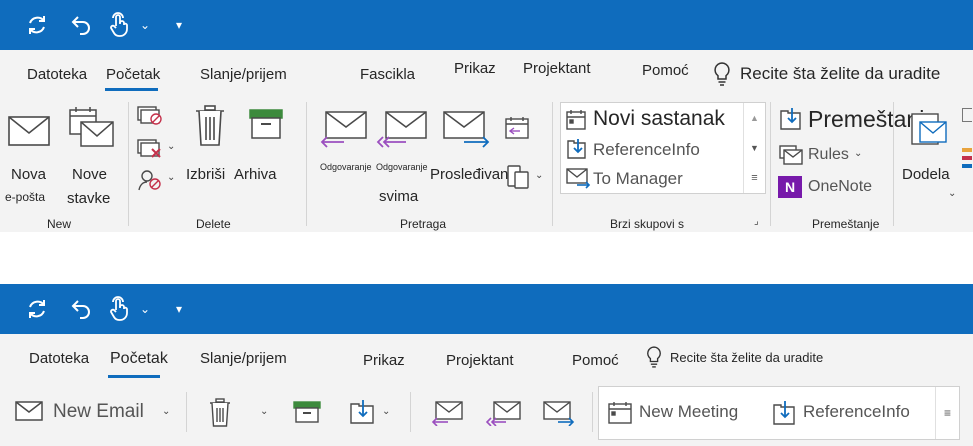 The height and width of the screenshot is (446, 973). I want to click on delete-button: Izbriši, so click(211, 144).